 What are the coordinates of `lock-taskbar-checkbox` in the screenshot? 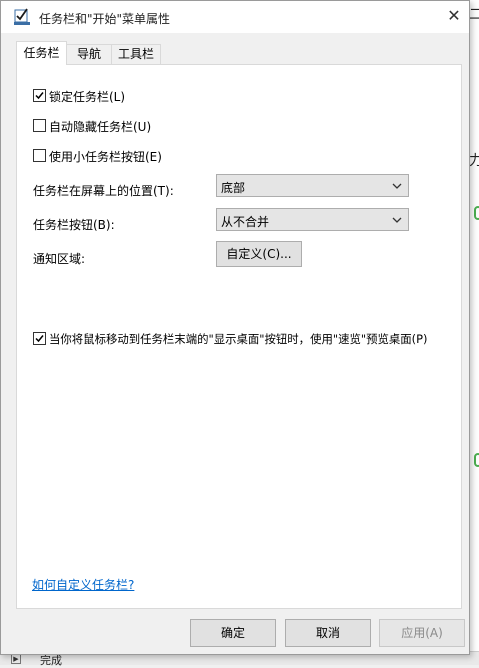 It's located at (39, 95).